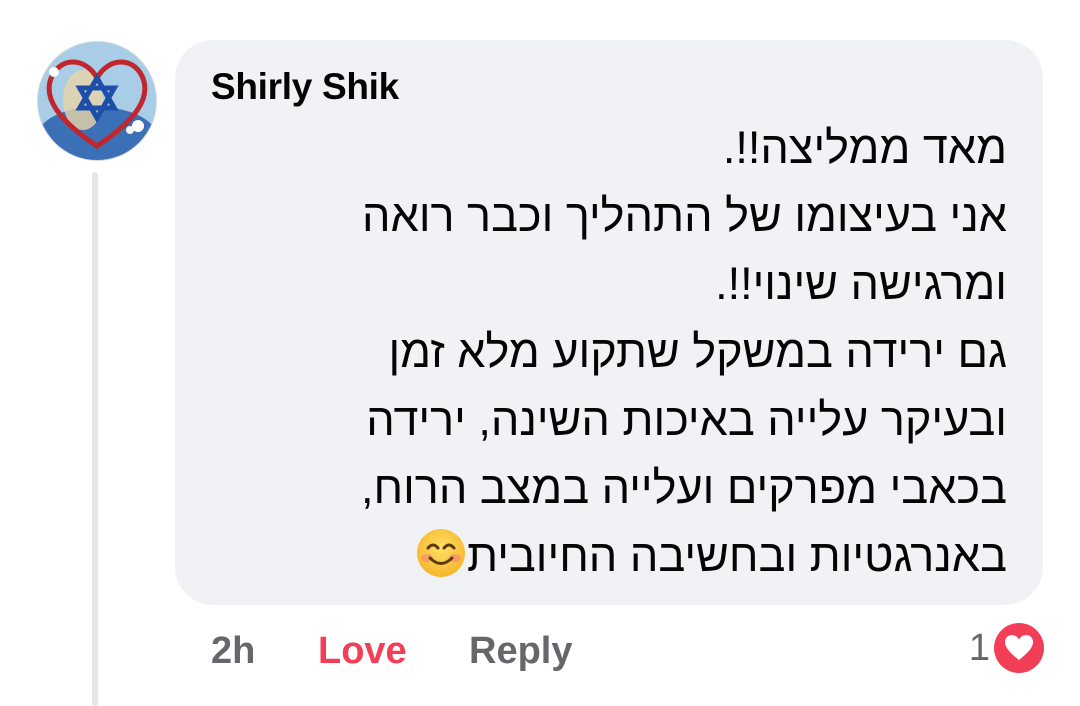  Describe the element at coordinates (861, 283) in the screenshot. I see `comment-line: ומרגישה שינוי!!.` at that location.